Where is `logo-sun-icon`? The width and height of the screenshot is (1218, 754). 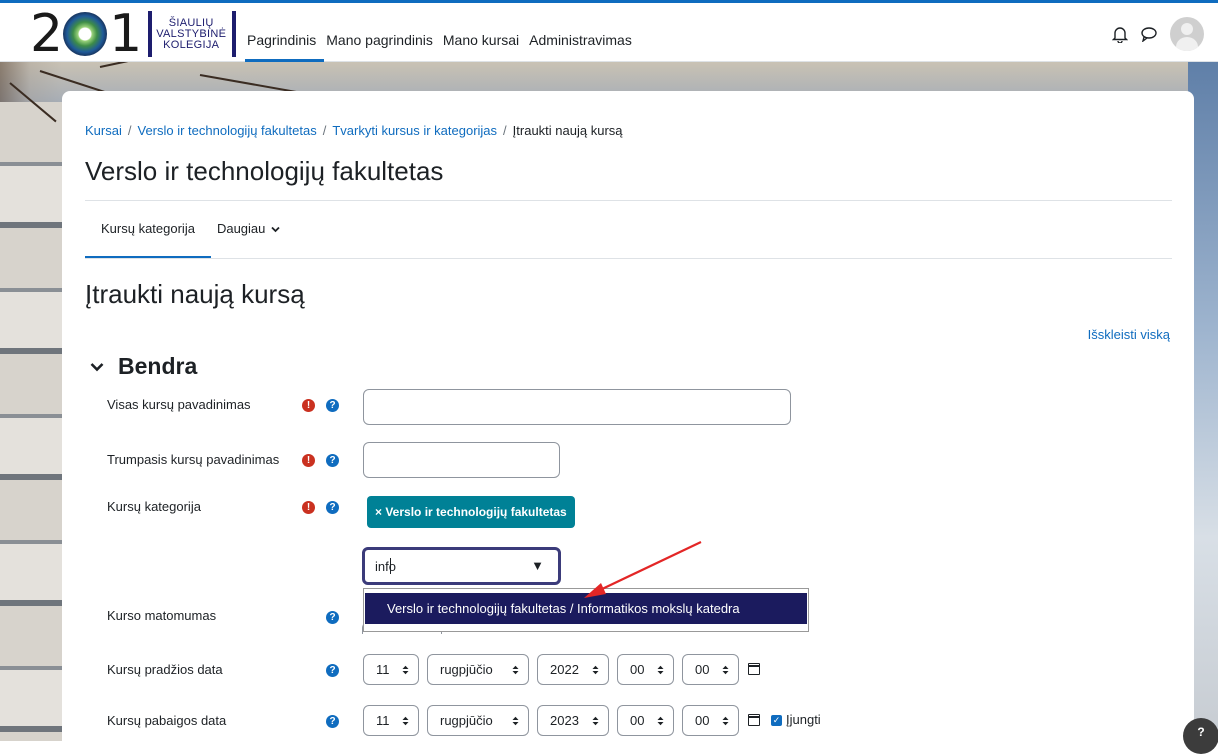
logo-sun-icon is located at coordinates (85, 34).